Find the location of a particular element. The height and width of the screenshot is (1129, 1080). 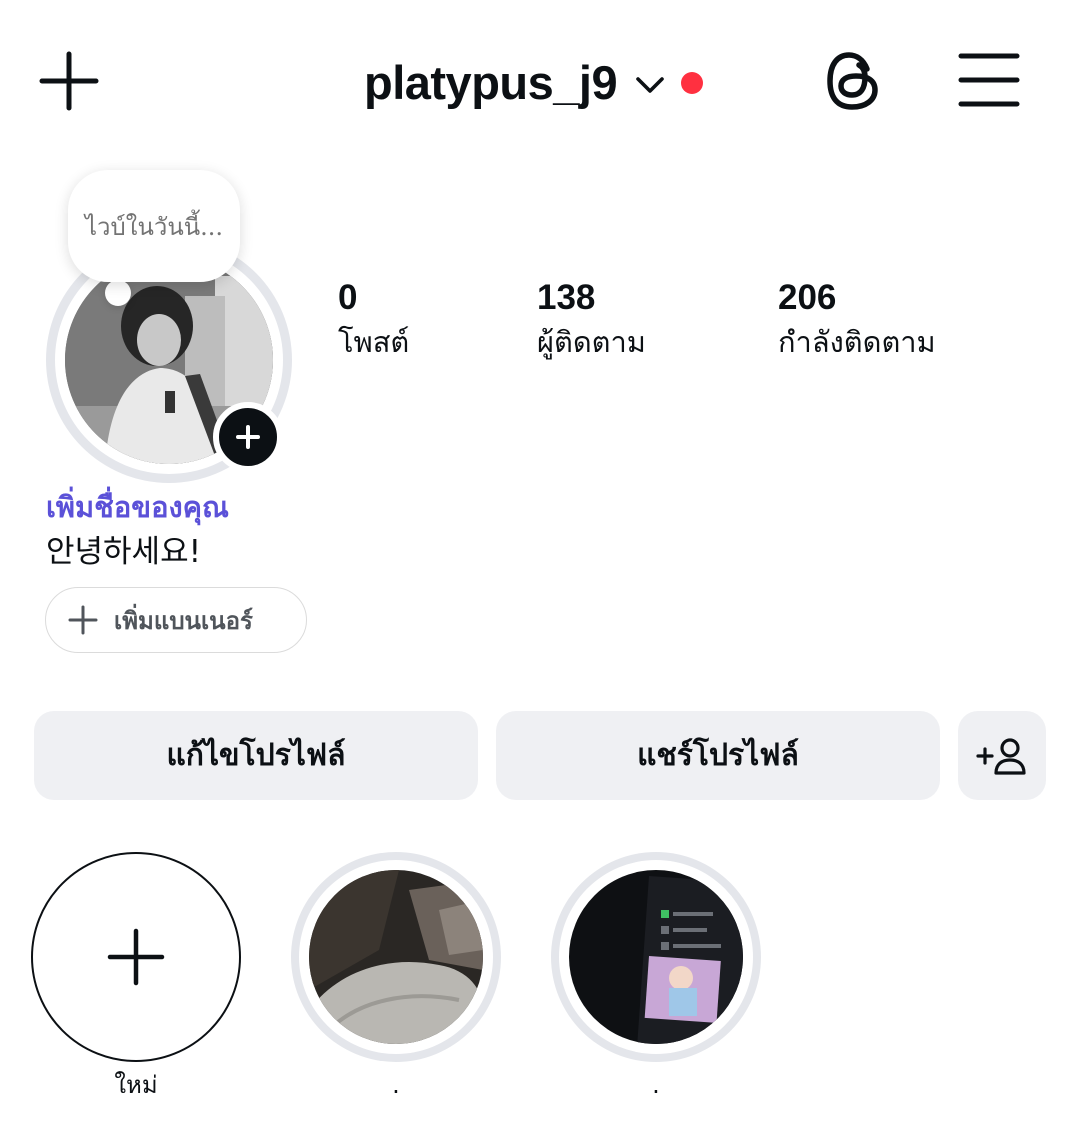

following-count: 206 กำลังติดตาม is located at coordinates (857, 322).